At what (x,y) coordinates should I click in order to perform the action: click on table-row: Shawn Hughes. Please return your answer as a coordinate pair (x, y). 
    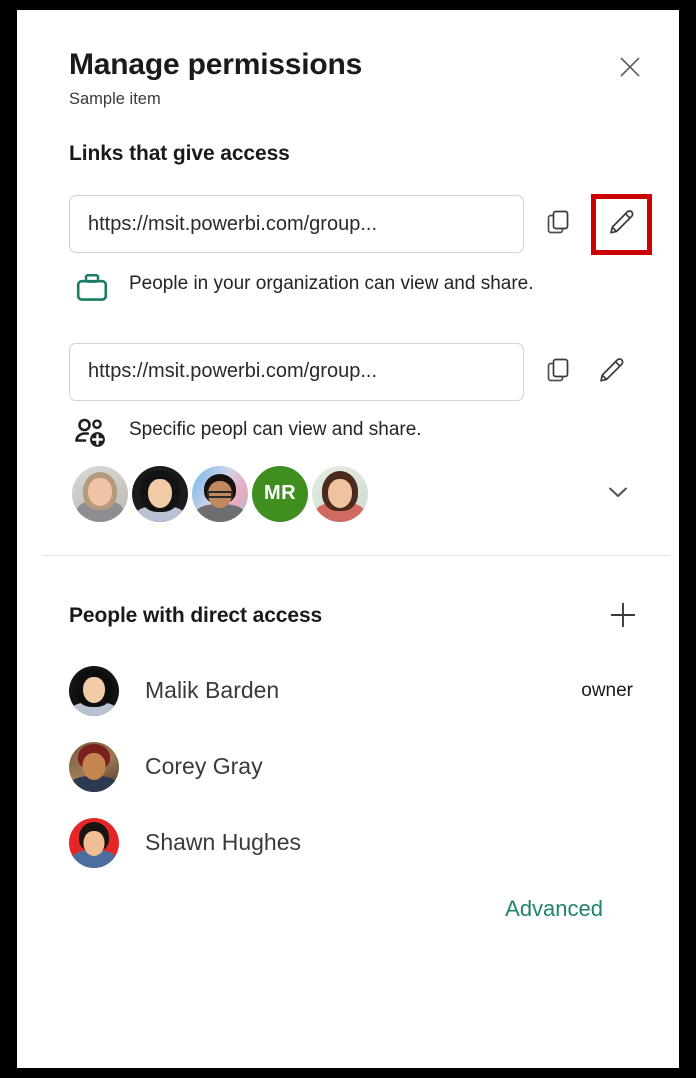
    Looking at the image, I should click on (356, 843).